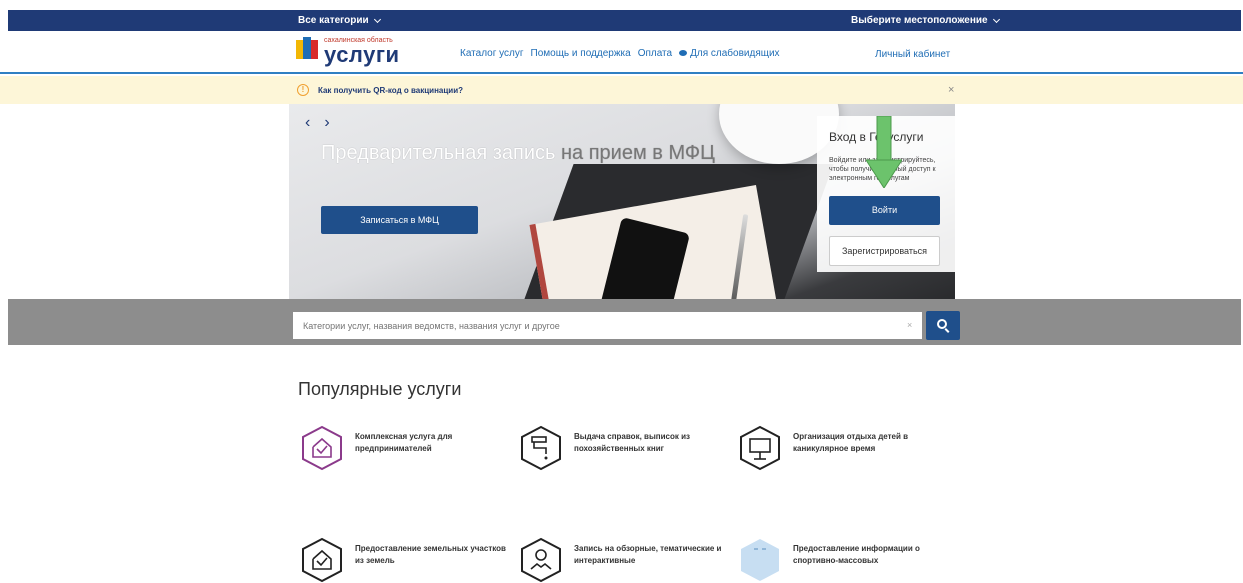  What do you see at coordinates (683, 53) in the screenshot?
I see `eye-icon` at bounding box center [683, 53].